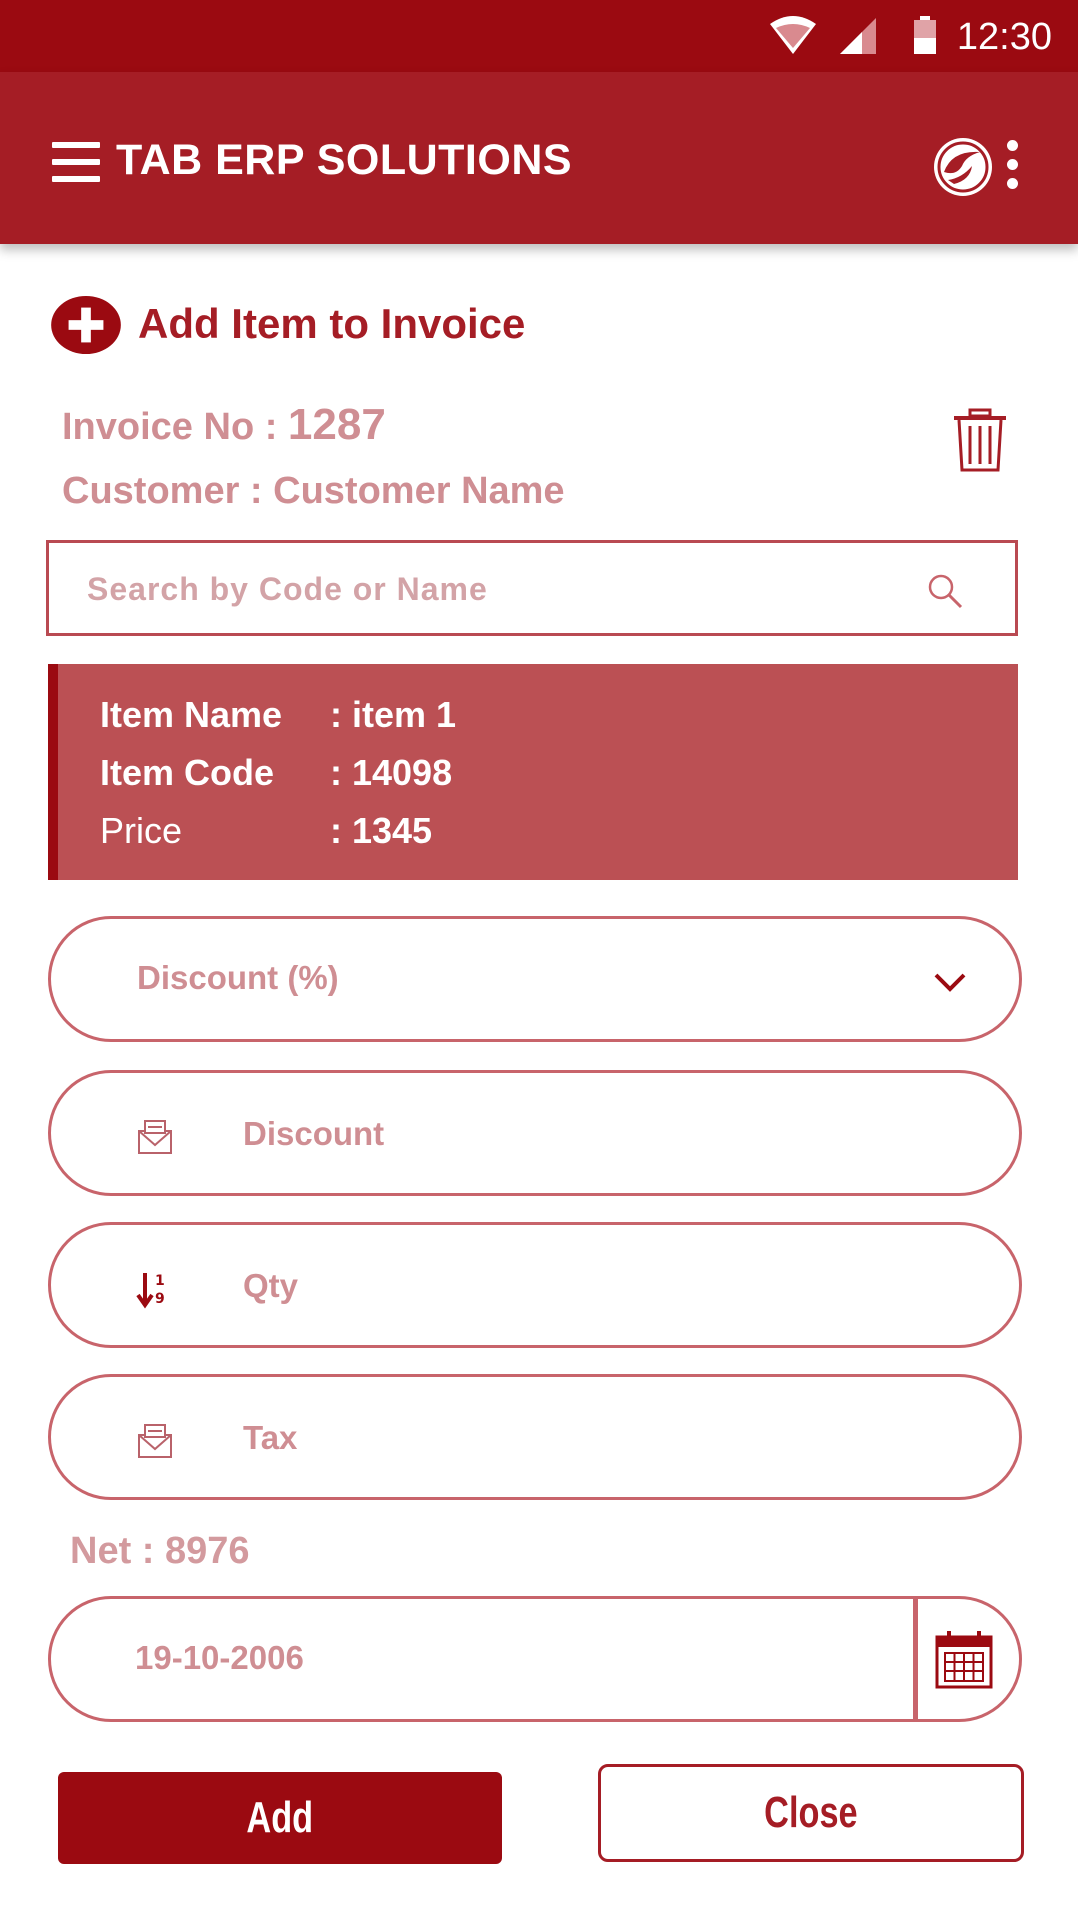 The height and width of the screenshot is (1920, 1078). What do you see at coordinates (419, 491) in the screenshot?
I see `customer-name: Customer Name` at bounding box center [419, 491].